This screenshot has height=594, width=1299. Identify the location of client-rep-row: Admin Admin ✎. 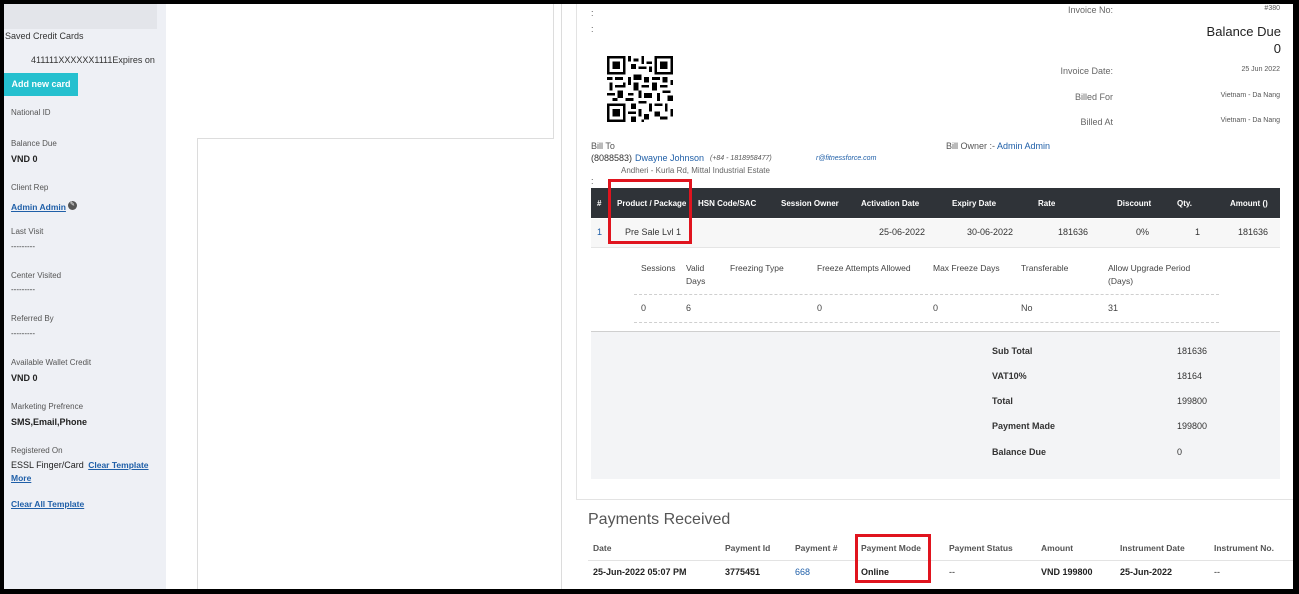
(44, 206).